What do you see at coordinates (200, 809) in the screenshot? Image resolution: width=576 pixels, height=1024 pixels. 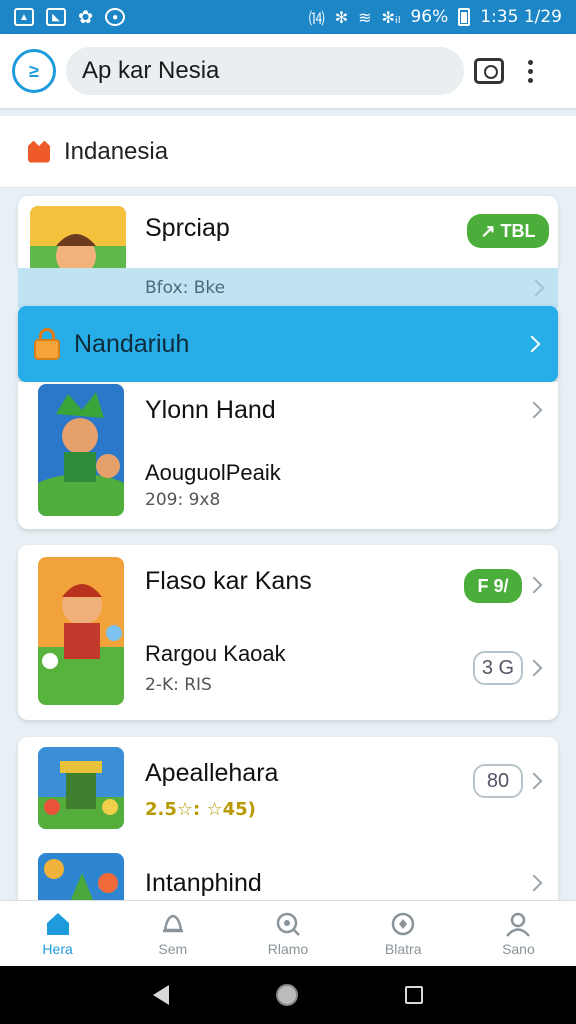 I see `app-rating: 2.5☆: ☆45)` at bounding box center [200, 809].